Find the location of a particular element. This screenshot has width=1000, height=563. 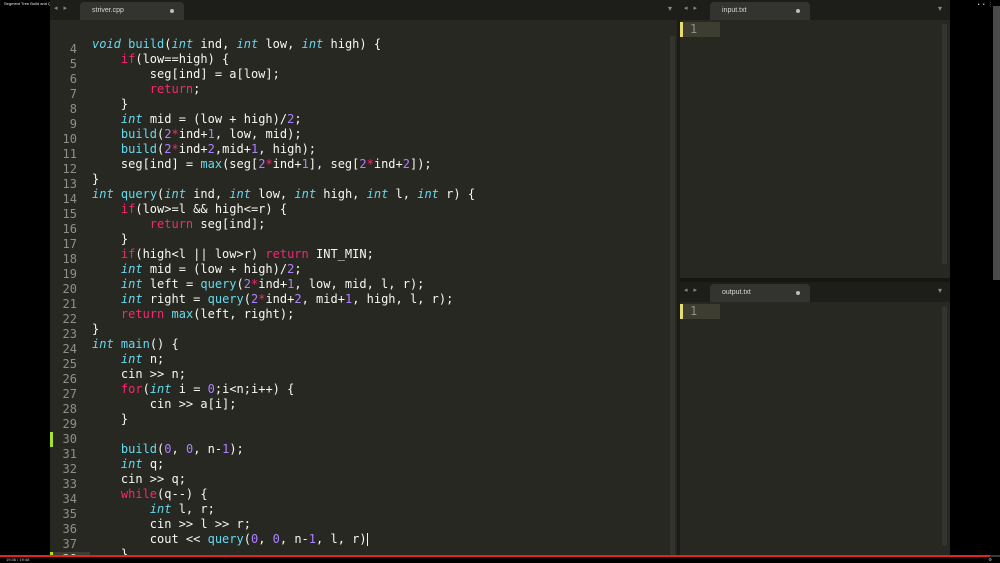

code-token: ;i<n;i++) { is located at coordinates (254, 389).